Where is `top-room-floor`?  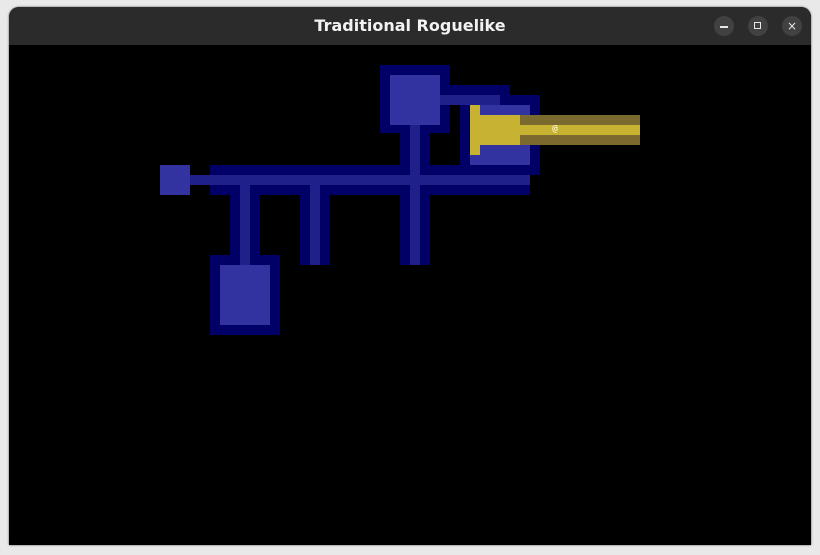 top-room-floor is located at coordinates (415, 100).